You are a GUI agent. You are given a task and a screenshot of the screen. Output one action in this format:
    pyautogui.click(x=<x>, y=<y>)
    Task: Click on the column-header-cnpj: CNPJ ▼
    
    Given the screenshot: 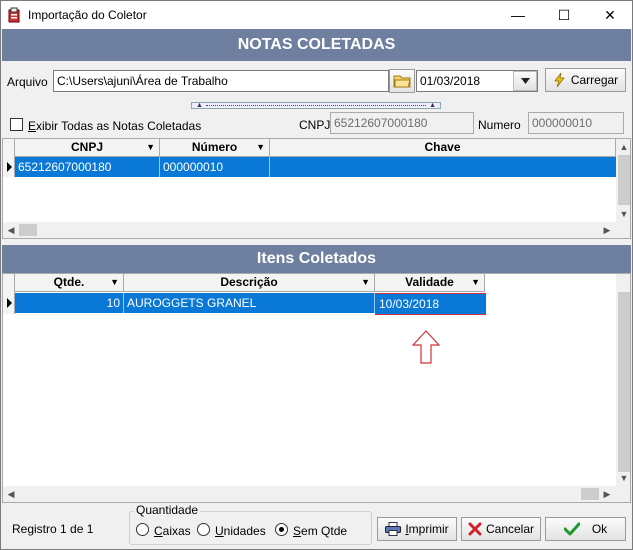 What is the action you would take?
    pyautogui.click(x=87, y=148)
    